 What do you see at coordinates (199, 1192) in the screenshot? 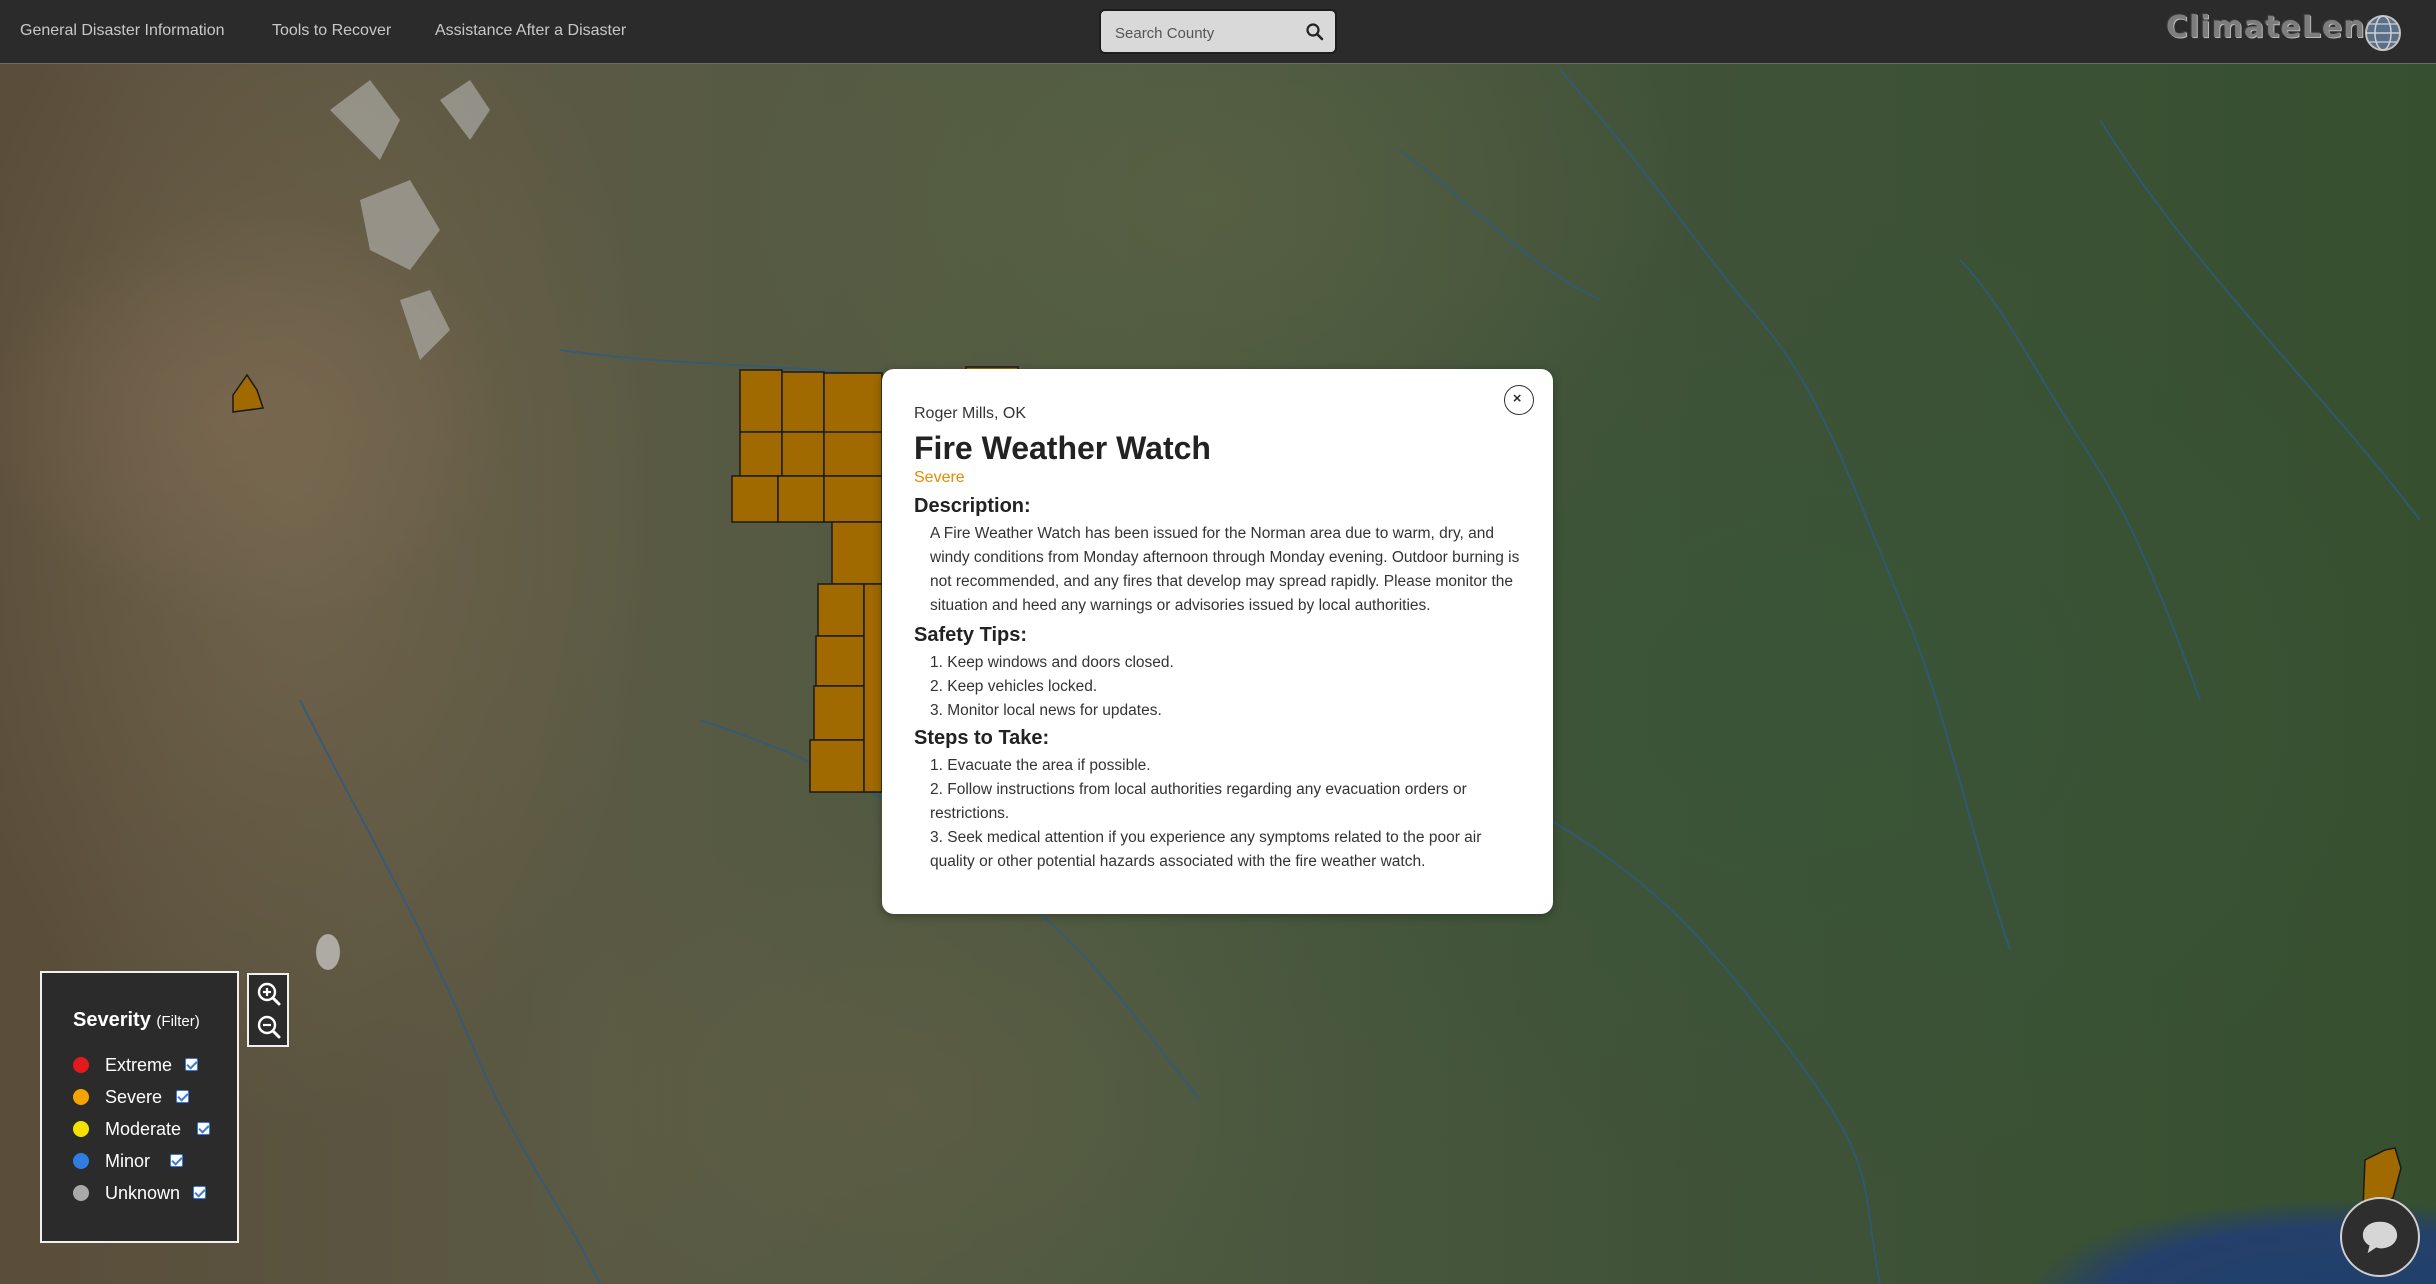
I see `unknown-checkbox` at bounding box center [199, 1192].